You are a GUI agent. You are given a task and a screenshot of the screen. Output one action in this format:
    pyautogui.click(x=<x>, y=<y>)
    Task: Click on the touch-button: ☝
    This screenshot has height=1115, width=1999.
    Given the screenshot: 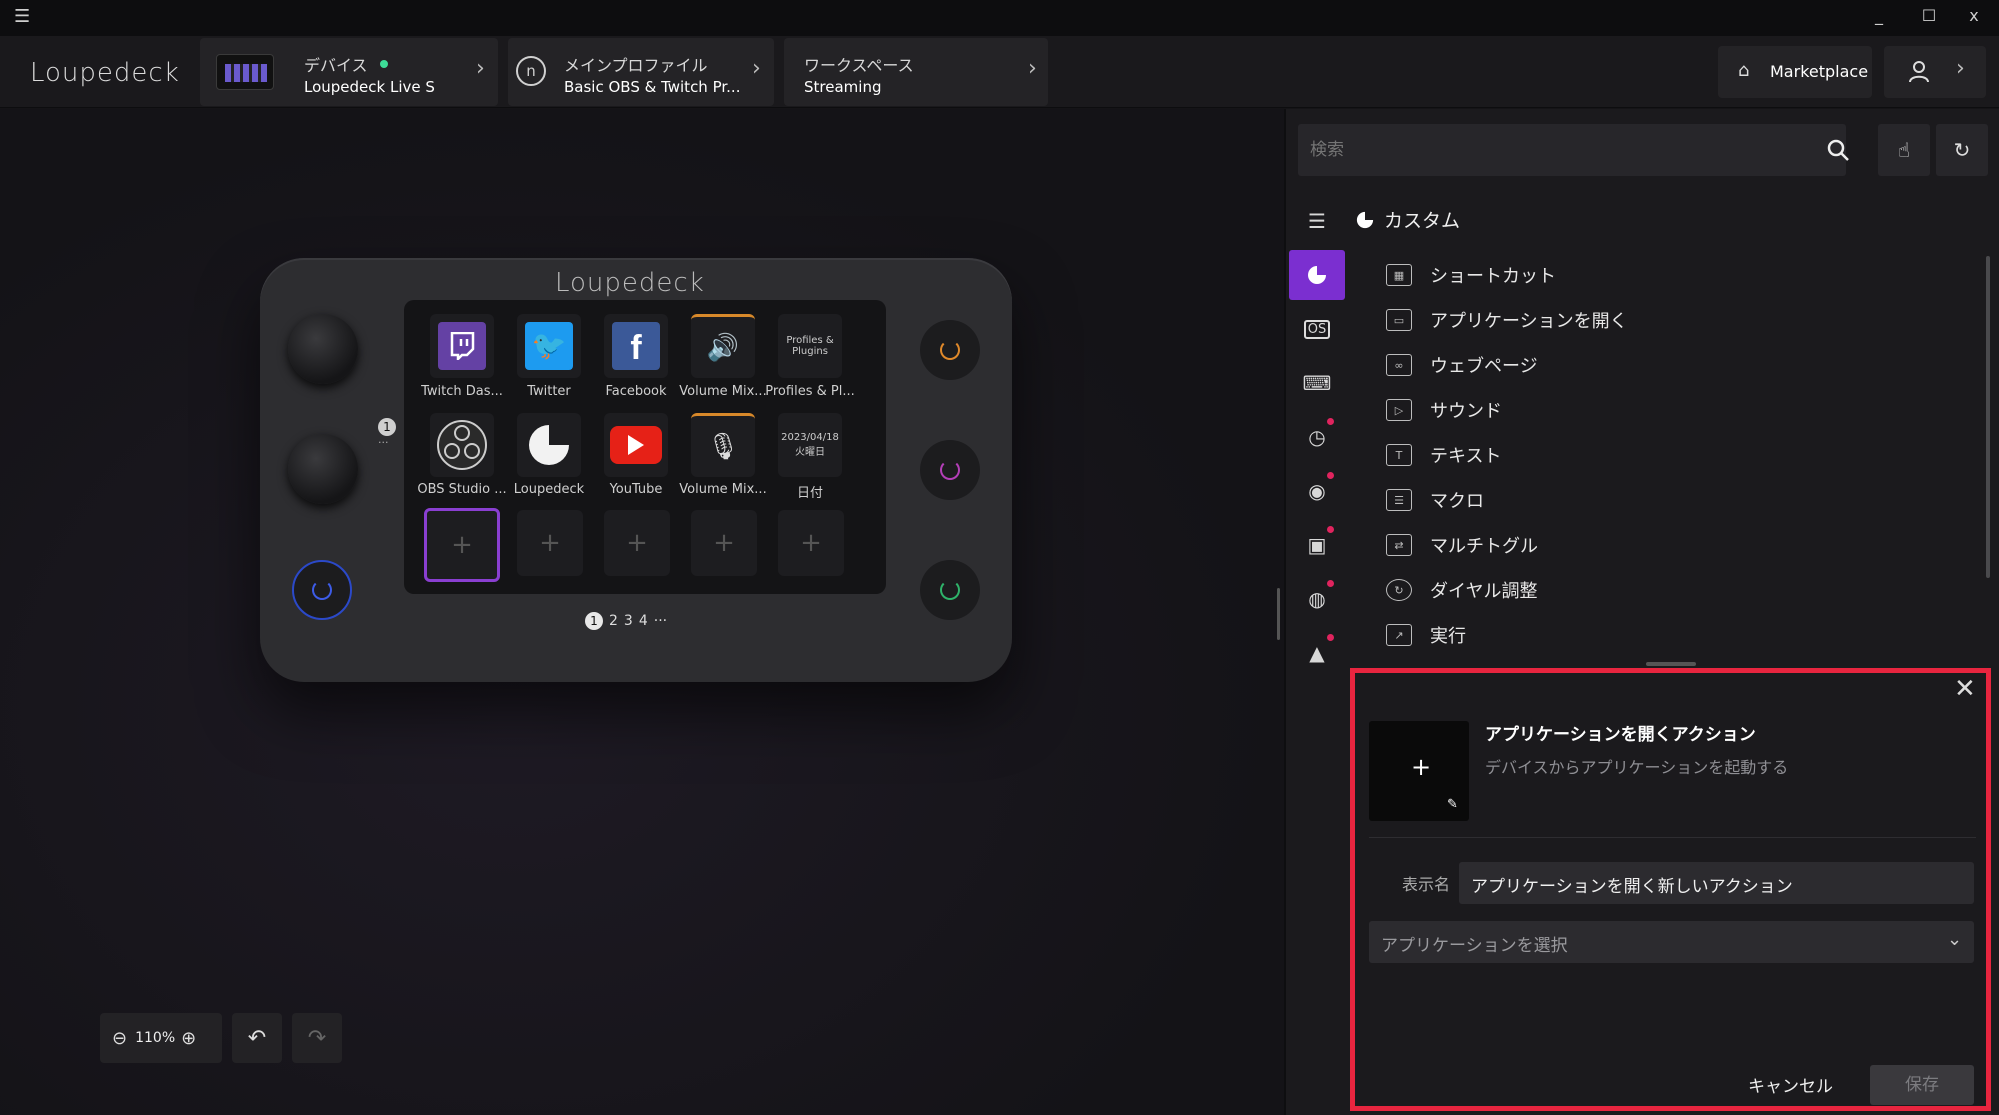 What is the action you would take?
    pyautogui.click(x=1904, y=150)
    